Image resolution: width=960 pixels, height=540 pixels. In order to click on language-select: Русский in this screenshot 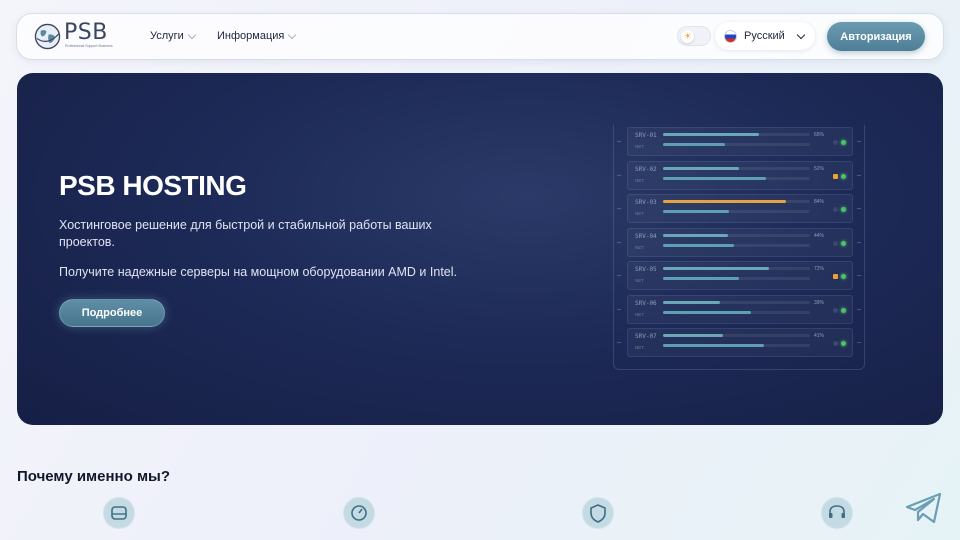, I will do `click(765, 36)`.